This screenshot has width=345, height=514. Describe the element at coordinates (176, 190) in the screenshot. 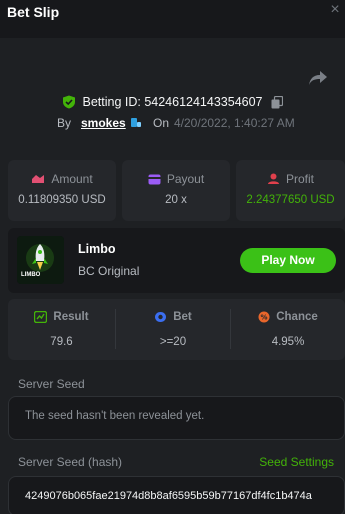

I see `payout-card: Payout 20 x` at that location.